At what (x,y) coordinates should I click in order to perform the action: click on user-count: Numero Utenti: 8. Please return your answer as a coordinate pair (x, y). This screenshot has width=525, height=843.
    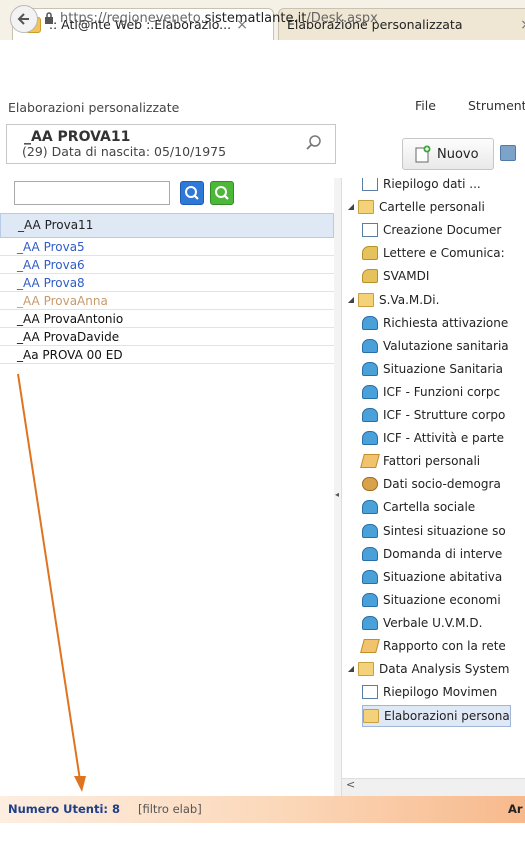
    Looking at the image, I should click on (64, 809).